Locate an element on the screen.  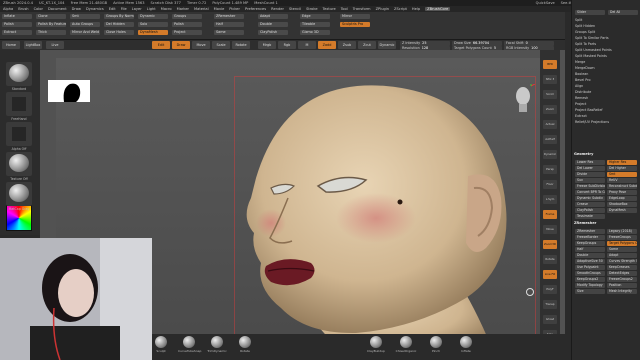
ghost-dock-button: Ghost is located at coordinates (550, 319).